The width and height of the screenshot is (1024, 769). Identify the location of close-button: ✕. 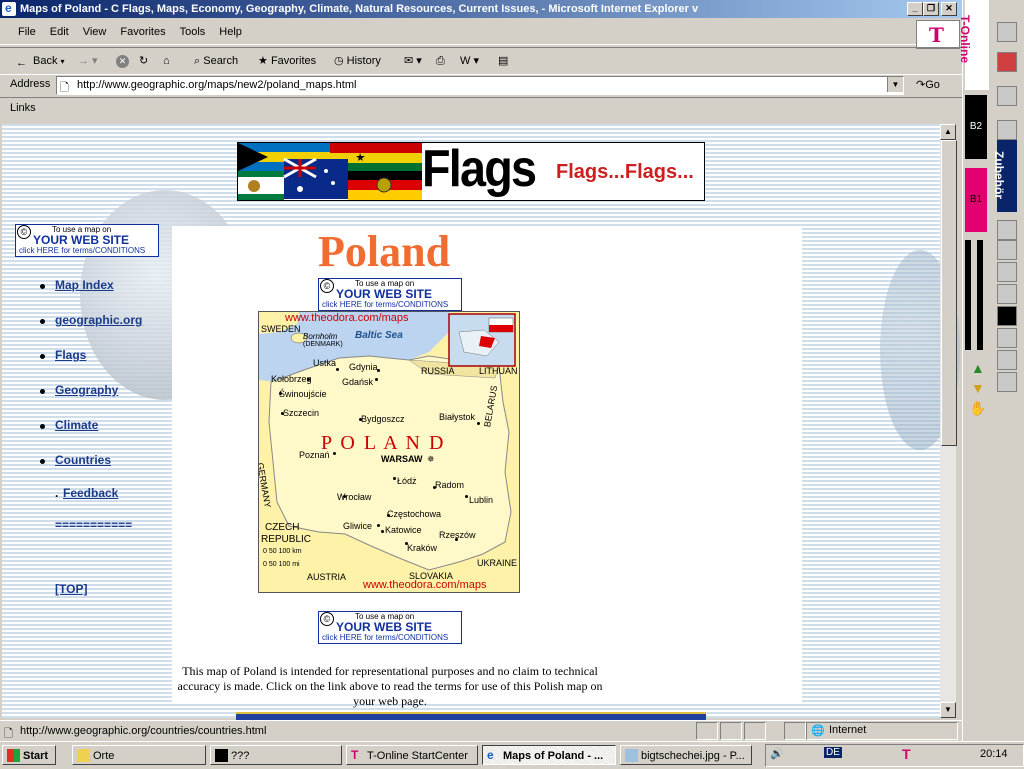
(949, 9).